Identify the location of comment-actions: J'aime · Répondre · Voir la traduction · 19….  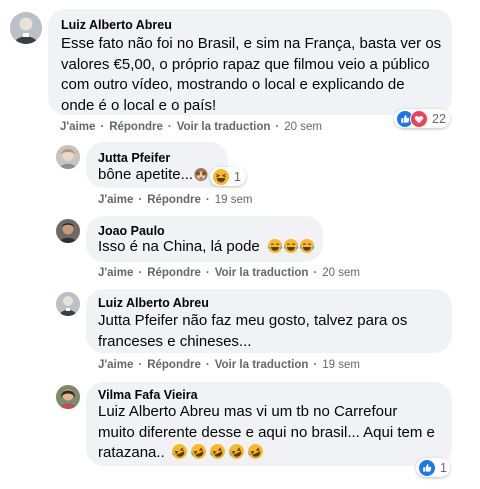
(229, 365).